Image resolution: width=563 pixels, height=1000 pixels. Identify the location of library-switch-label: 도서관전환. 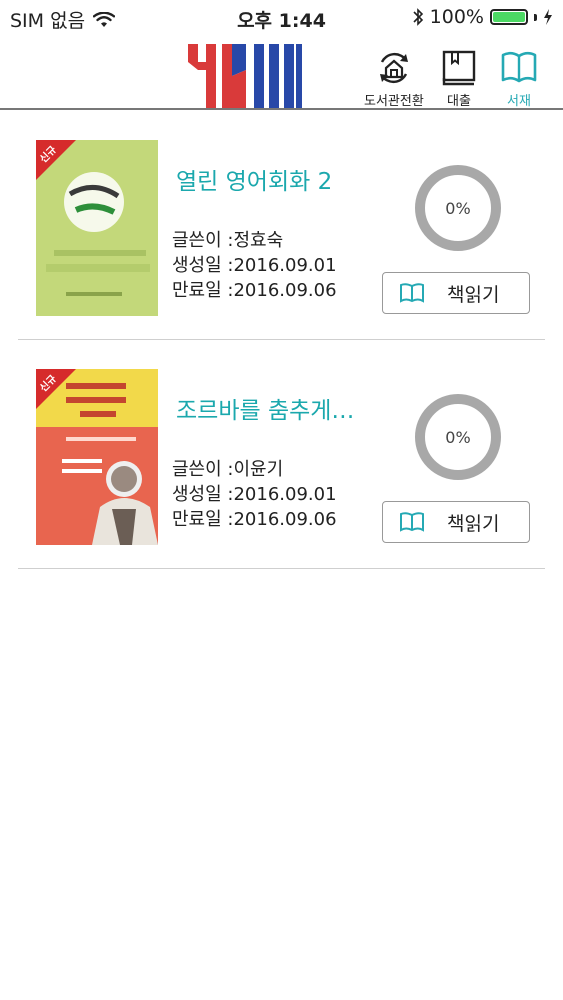
(394, 101).